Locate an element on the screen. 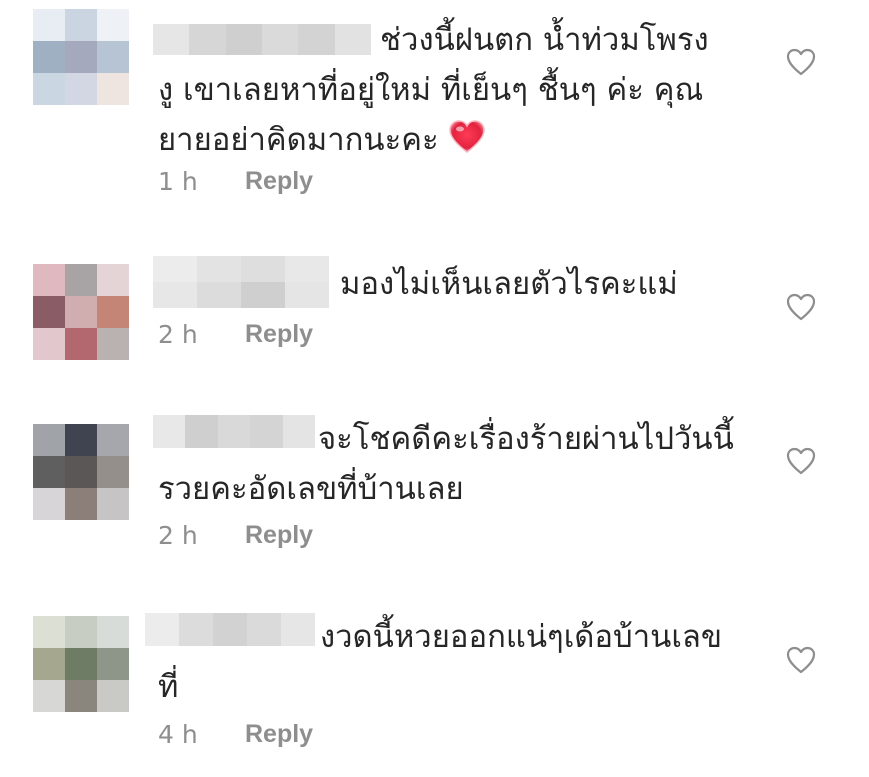 The height and width of the screenshot is (777, 869). timestamp: 4 h is located at coordinates (178, 734).